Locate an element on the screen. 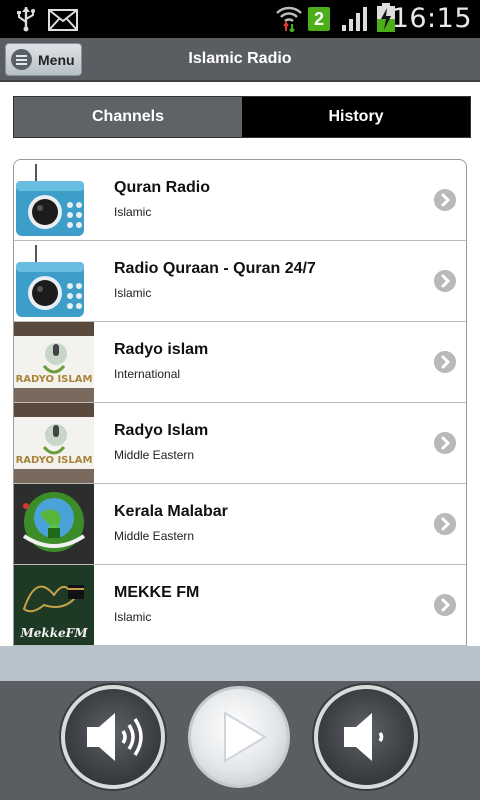 The height and width of the screenshot is (800, 480). list-item: Radio Quraan - Quran 24/7 Islamic is located at coordinates (240, 281).